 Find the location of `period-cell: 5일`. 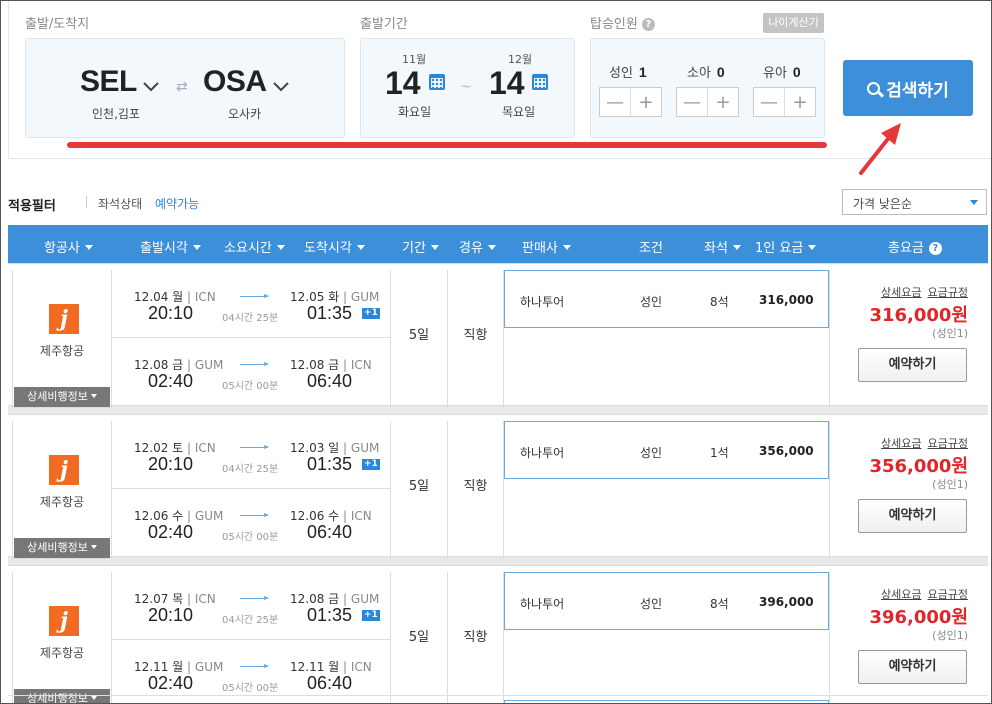

period-cell: 5일 is located at coordinates (419, 490).